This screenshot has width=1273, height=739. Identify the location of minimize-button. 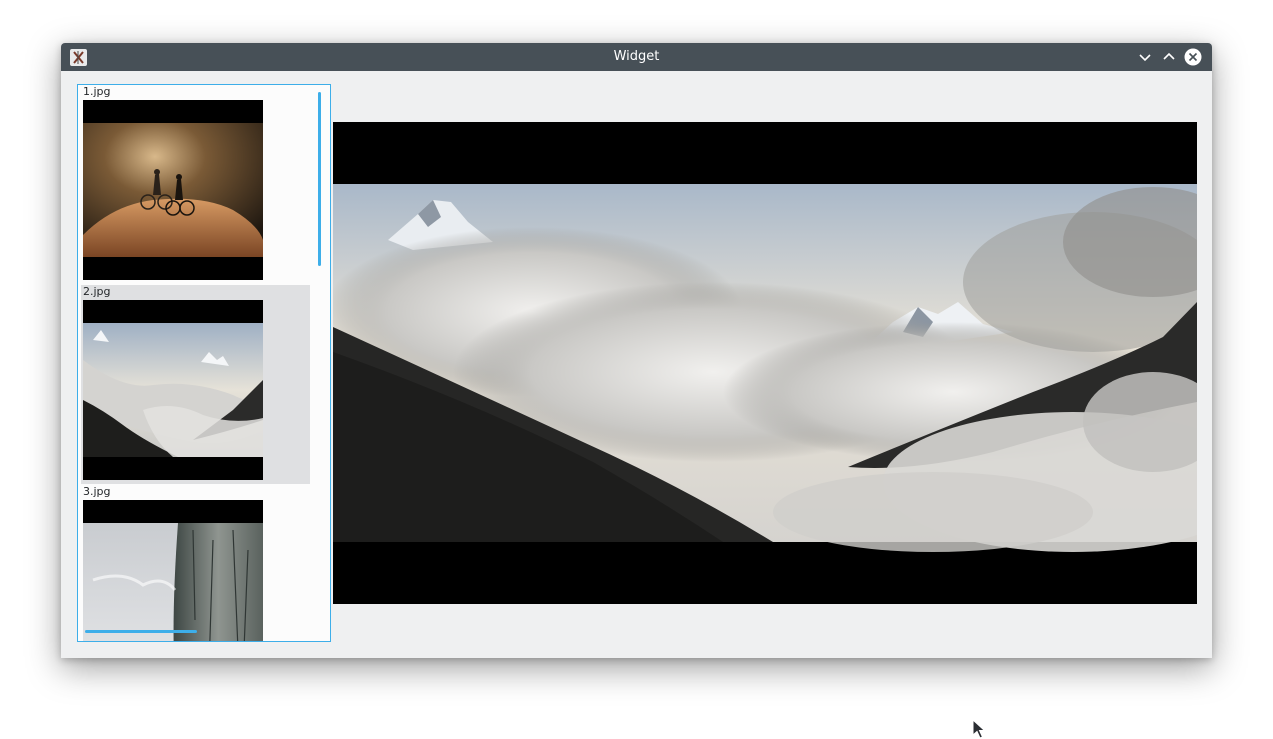
(1145, 57).